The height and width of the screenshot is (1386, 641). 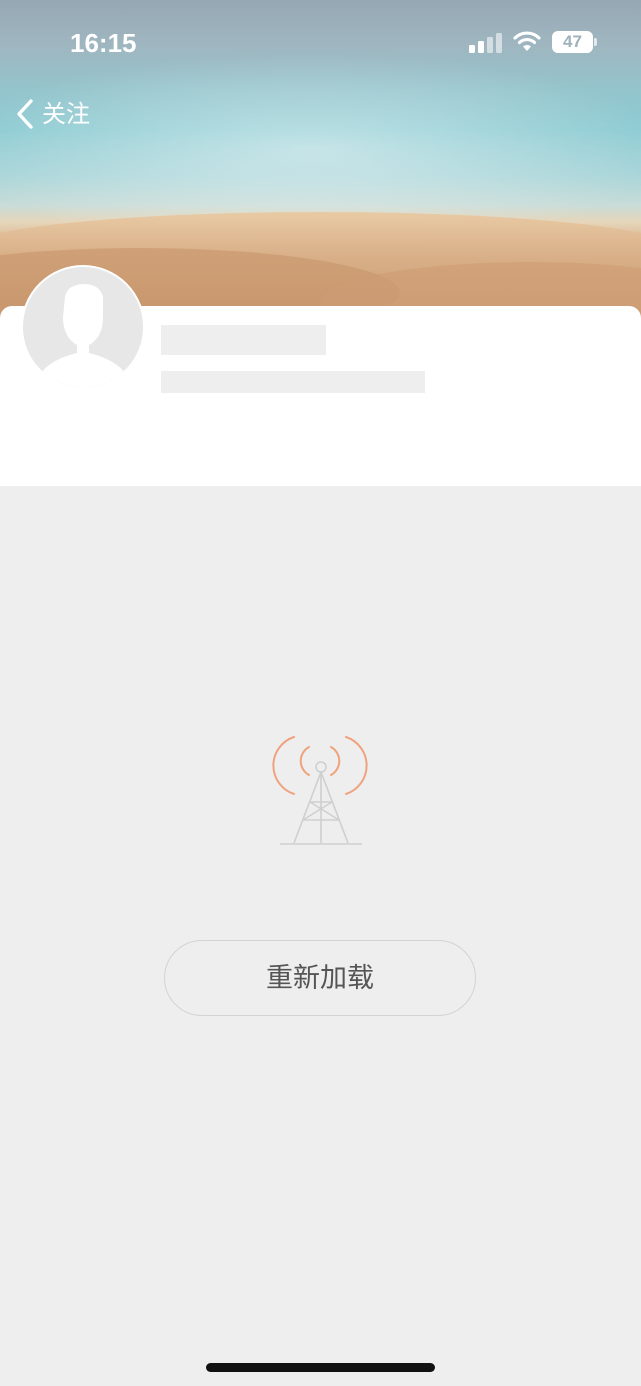 I want to click on bio-placeholder, so click(x=293, y=382).